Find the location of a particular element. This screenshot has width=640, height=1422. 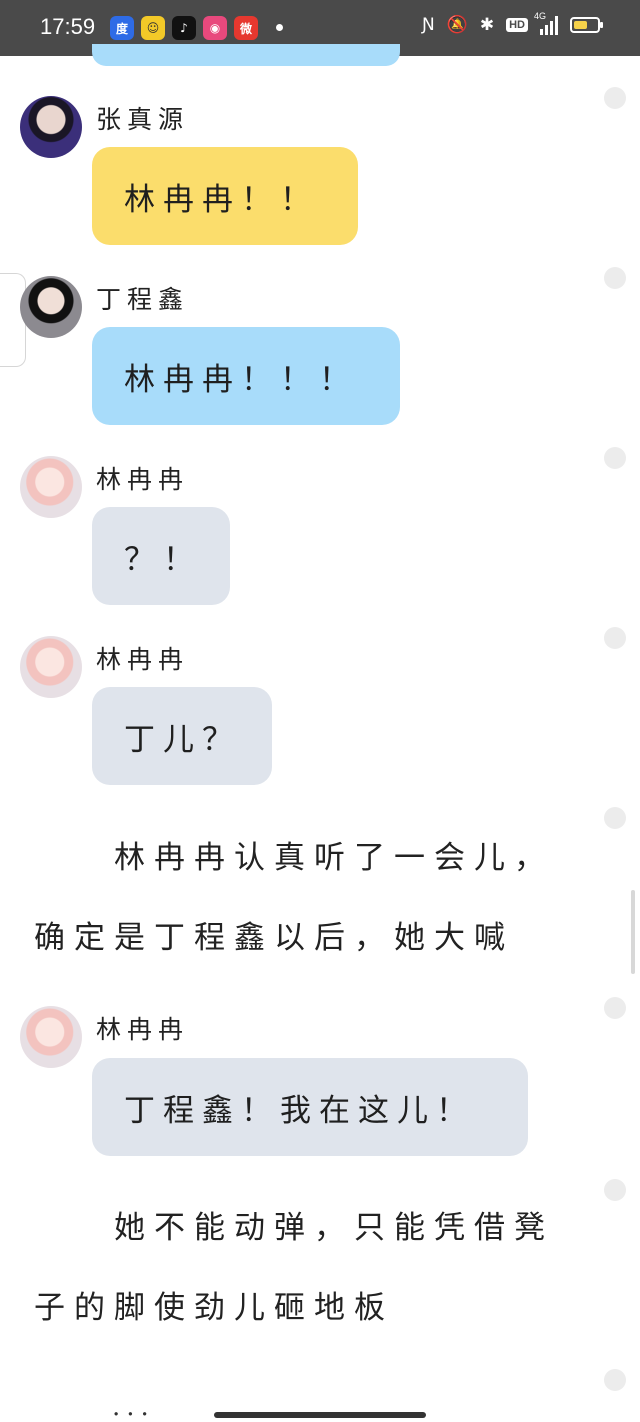

notification-app-icons: 度 ☺ ♪ ◉ 微 is located at coordinates (187, 28).